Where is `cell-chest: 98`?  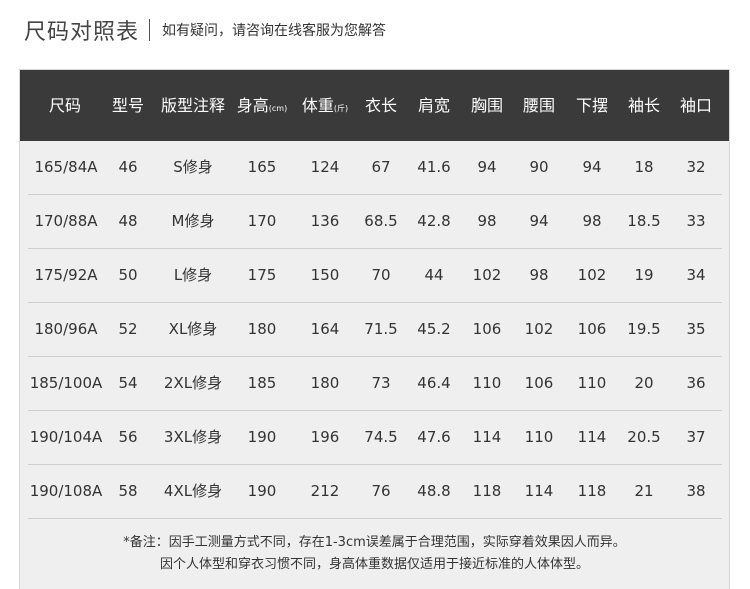 cell-chest: 98 is located at coordinates (487, 221).